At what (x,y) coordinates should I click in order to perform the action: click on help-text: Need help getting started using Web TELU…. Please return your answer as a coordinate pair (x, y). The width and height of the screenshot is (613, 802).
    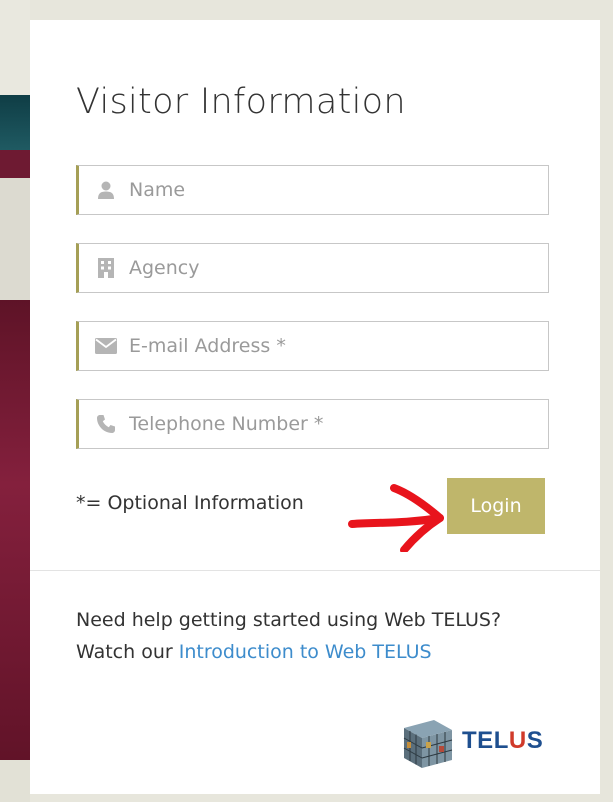
    Looking at the image, I should click on (326, 636).